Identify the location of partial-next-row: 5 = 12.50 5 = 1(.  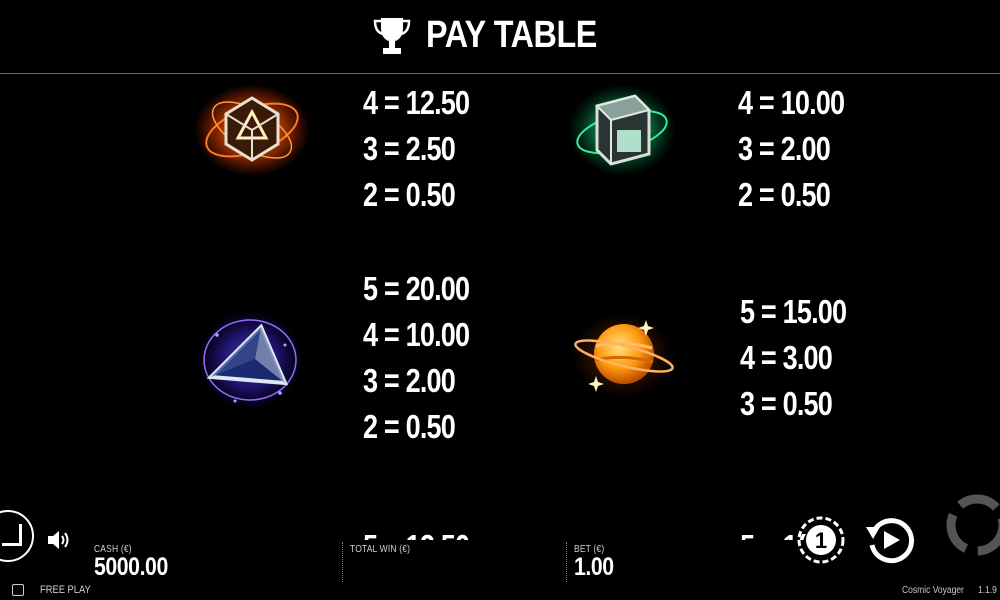
(500, 531).